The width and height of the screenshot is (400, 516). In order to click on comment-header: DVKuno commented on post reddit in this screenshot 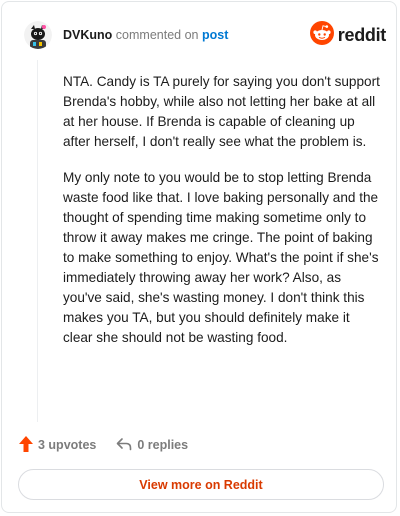, I will do `click(205, 35)`.